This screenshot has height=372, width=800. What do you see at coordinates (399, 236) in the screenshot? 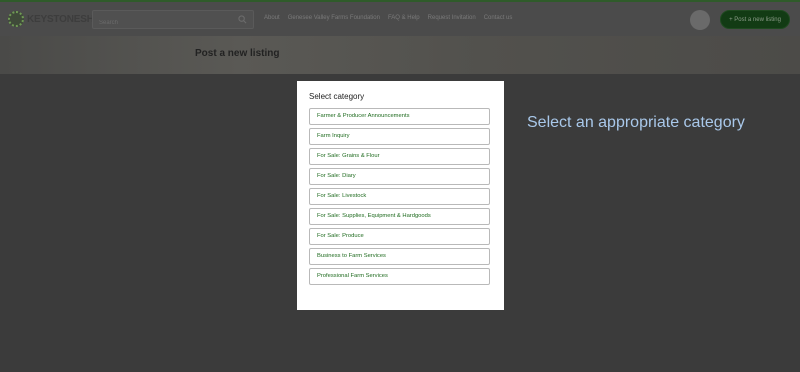
I see `category-option: For Sale: Produce` at bounding box center [399, 236].